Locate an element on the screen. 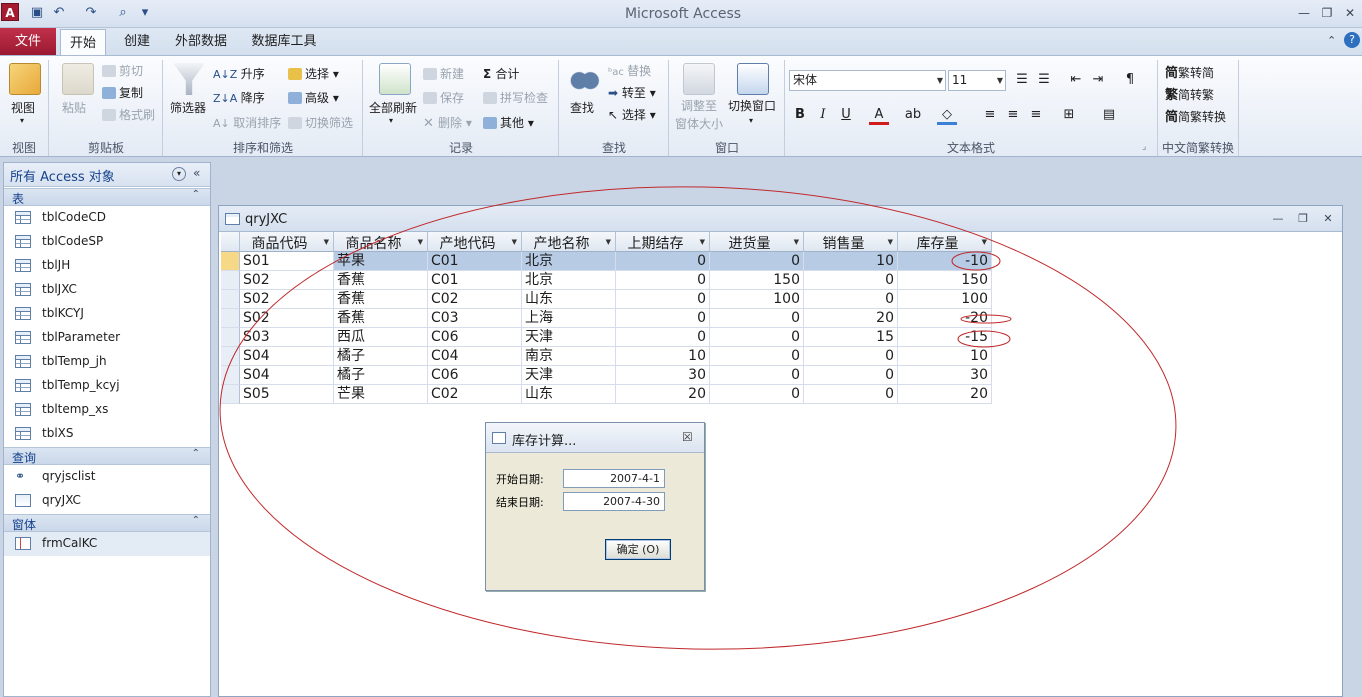  column-header: 上期结存 ▼ is located at coordinates (663, 242).